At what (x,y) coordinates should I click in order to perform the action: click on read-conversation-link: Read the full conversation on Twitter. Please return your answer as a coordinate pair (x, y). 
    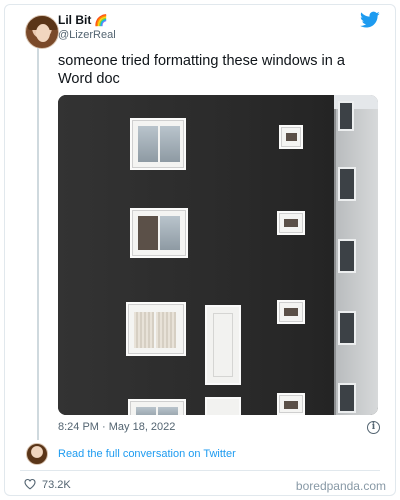
    Looking at the image, I should click on (147, 454).